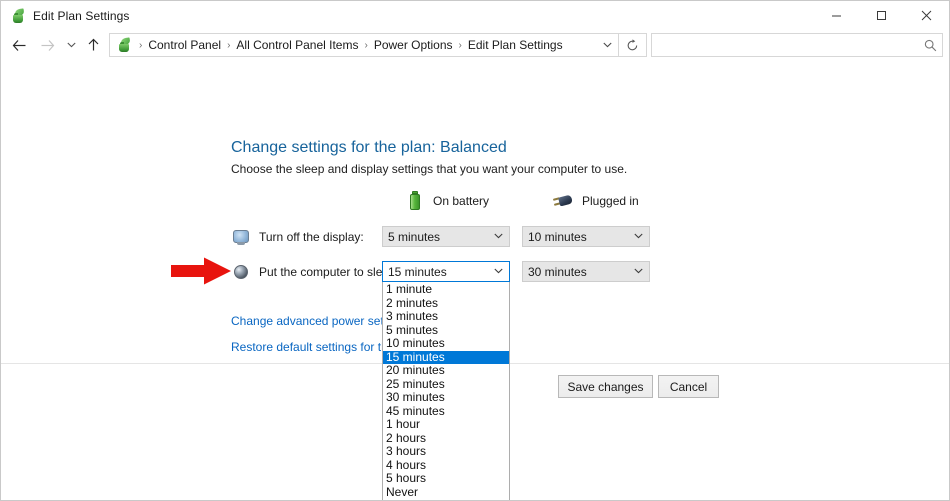  I want to click on column-header-plugged-in: Plugged in, so click(595, 201).